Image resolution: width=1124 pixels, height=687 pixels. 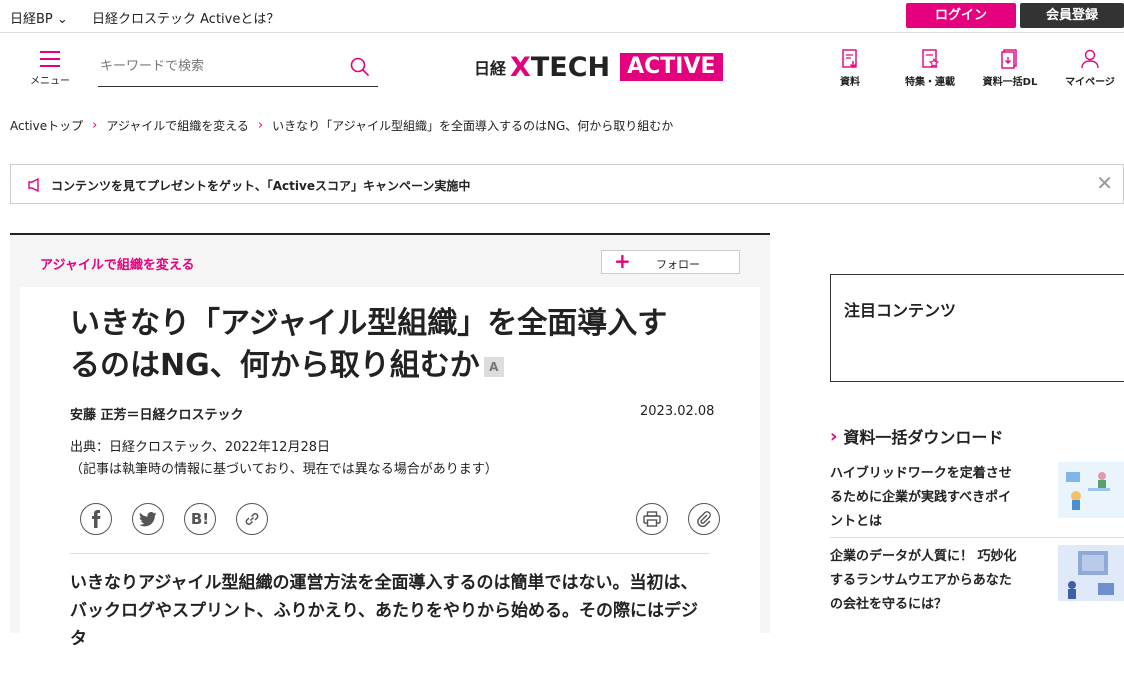 I want to click on search-icon, so click(x=360, y=69).